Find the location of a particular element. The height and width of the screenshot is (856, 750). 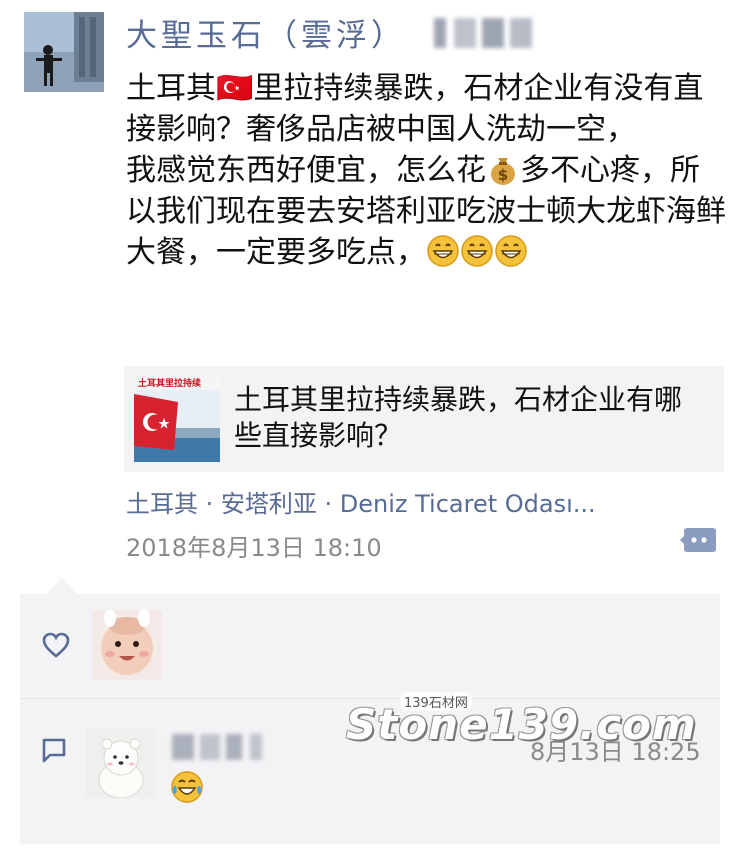

comment-icon is located at coordinates (54, 750).